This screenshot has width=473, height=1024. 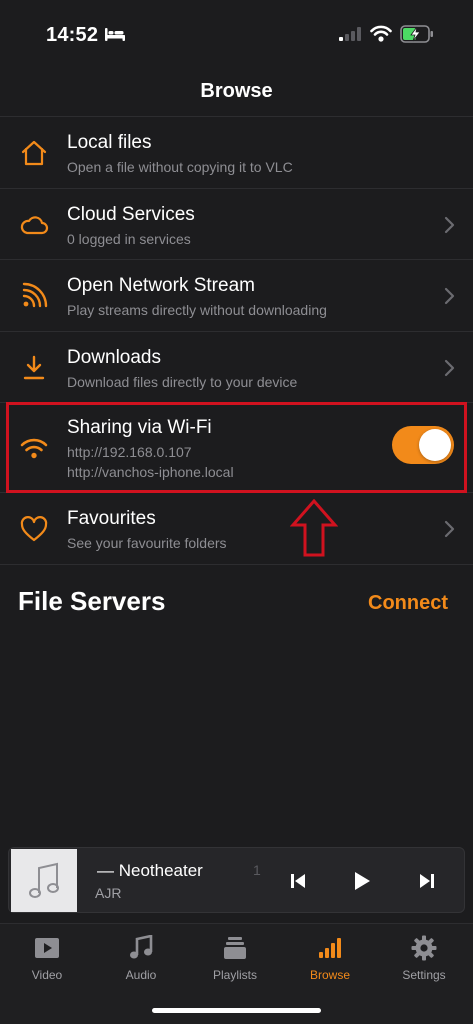 What do you see at coordinates (236, 224) in the screenshot?
I see `browse-item-cloud-services: Cloud Services 0 logged in services` at bounding box center [236, 224].